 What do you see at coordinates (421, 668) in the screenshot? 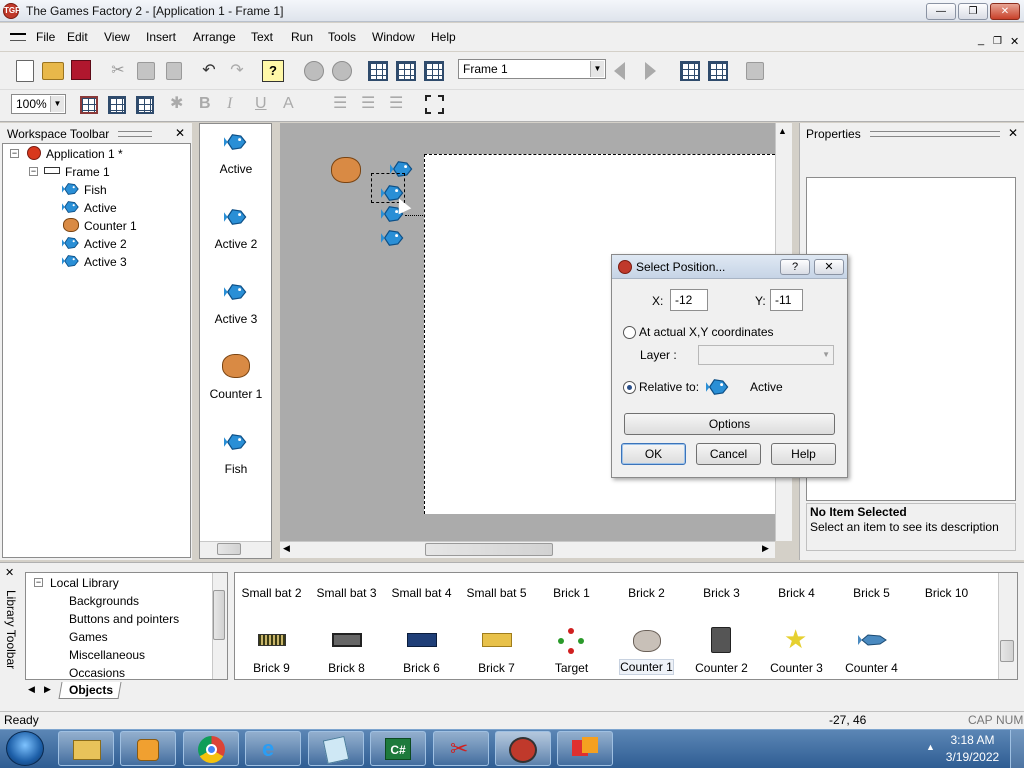
I see `library-item: Brick 6` at bounding box center [421, 668].